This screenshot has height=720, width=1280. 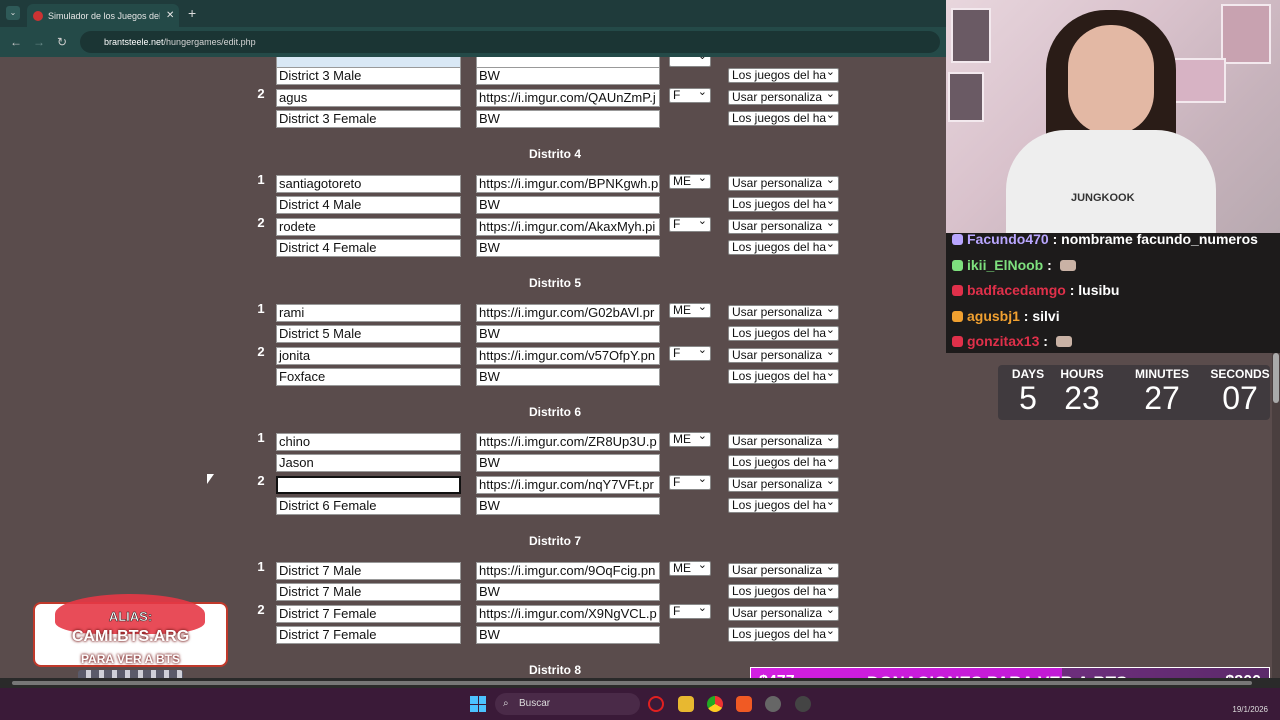 What do you see at coordinates (170, 15) in the screenshot?
I see `close-tab-icon: ✕` at bounding box center [170, 15].